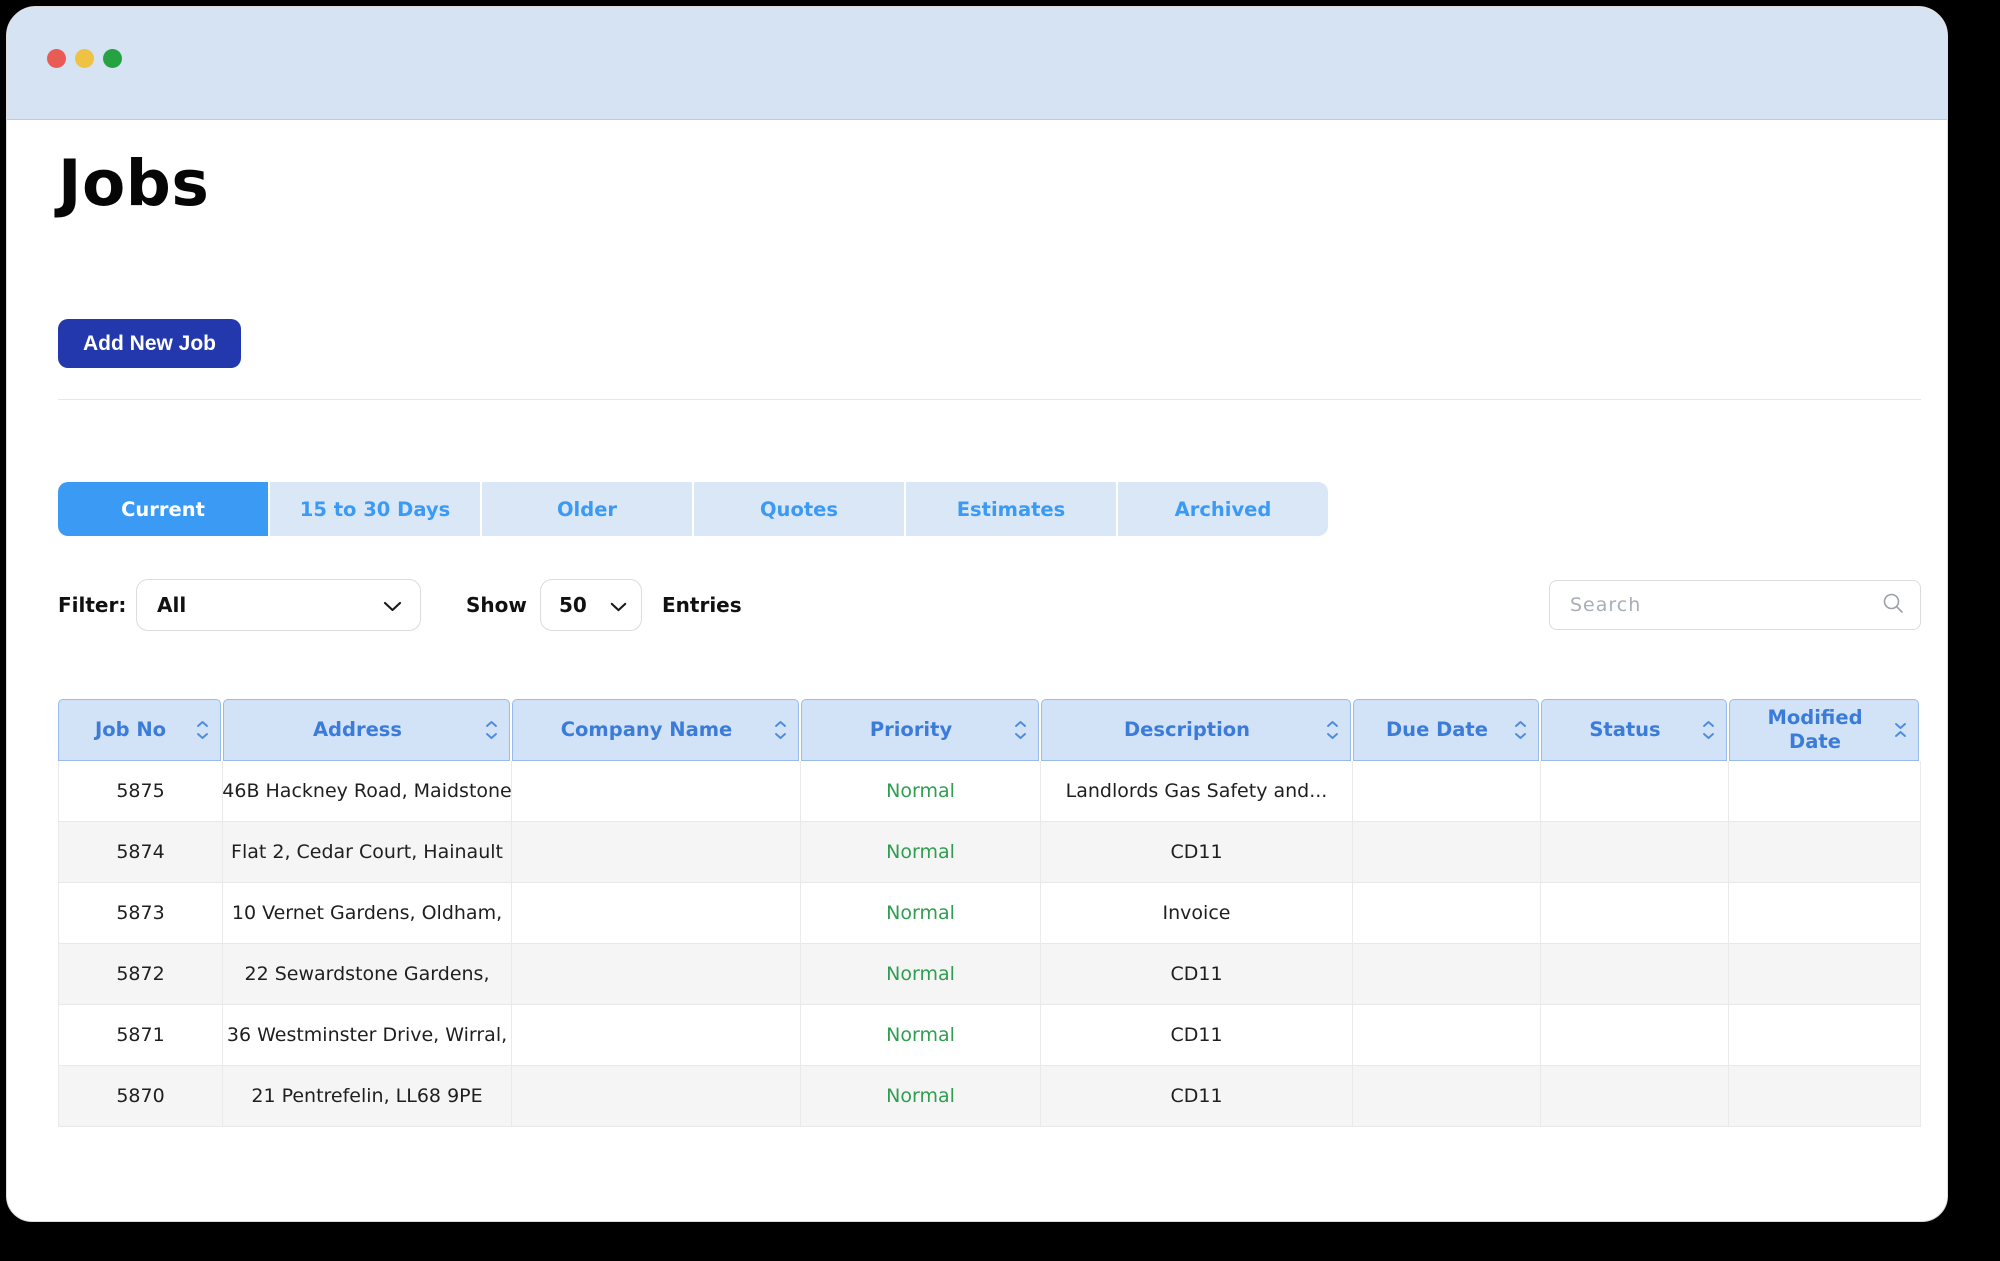  Describe the element at coordinates (702, 605) in the screenshot. I see `entries-label: Entries` at that location.